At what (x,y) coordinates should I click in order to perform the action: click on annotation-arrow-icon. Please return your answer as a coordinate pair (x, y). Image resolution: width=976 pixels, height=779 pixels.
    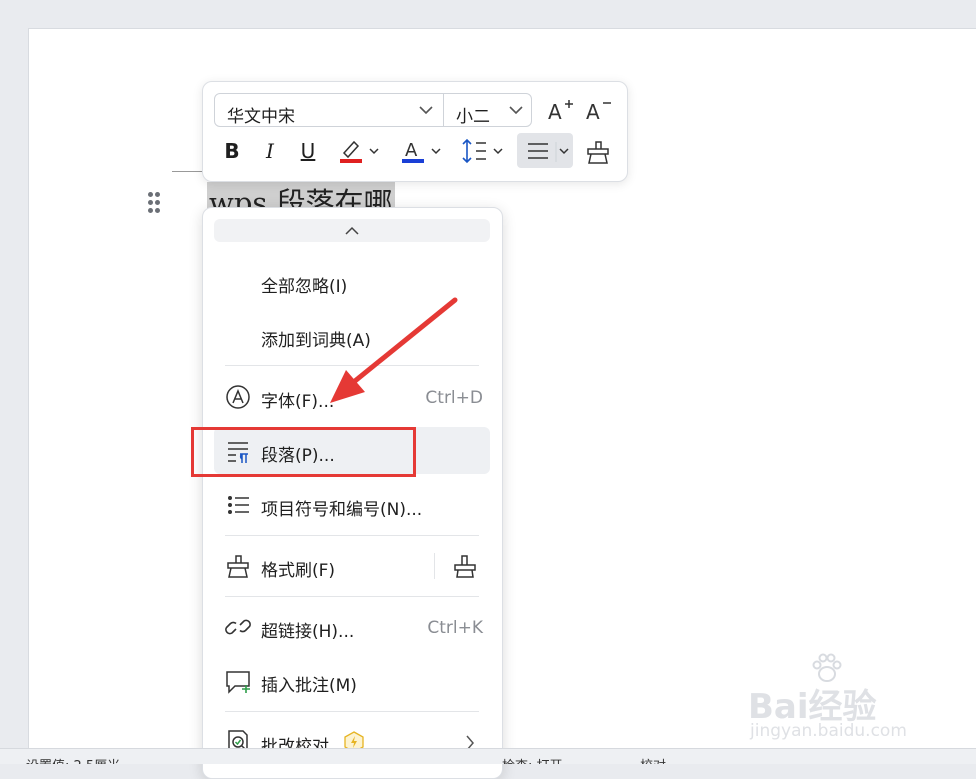
    Looking at the image, I should click on (394, 350).